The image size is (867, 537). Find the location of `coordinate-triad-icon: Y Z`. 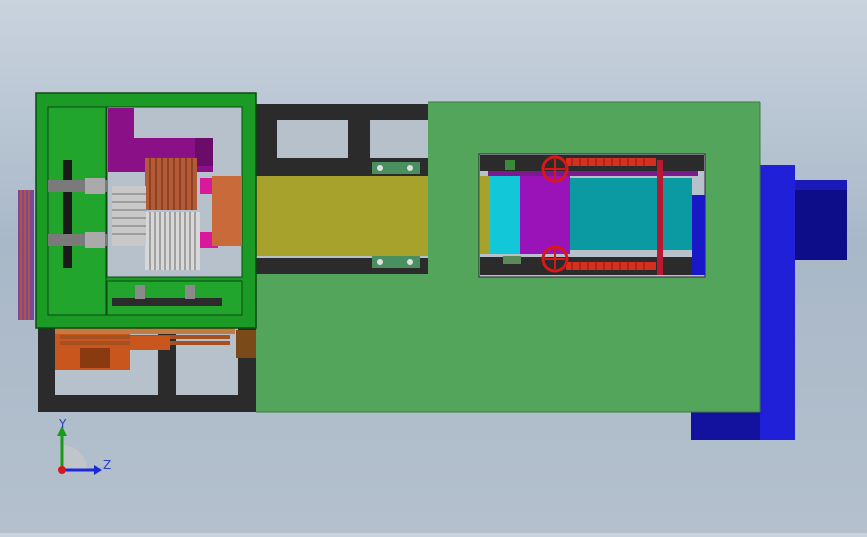

coordinate-triad-icon: Y Z is located at coordinates (84, 446).